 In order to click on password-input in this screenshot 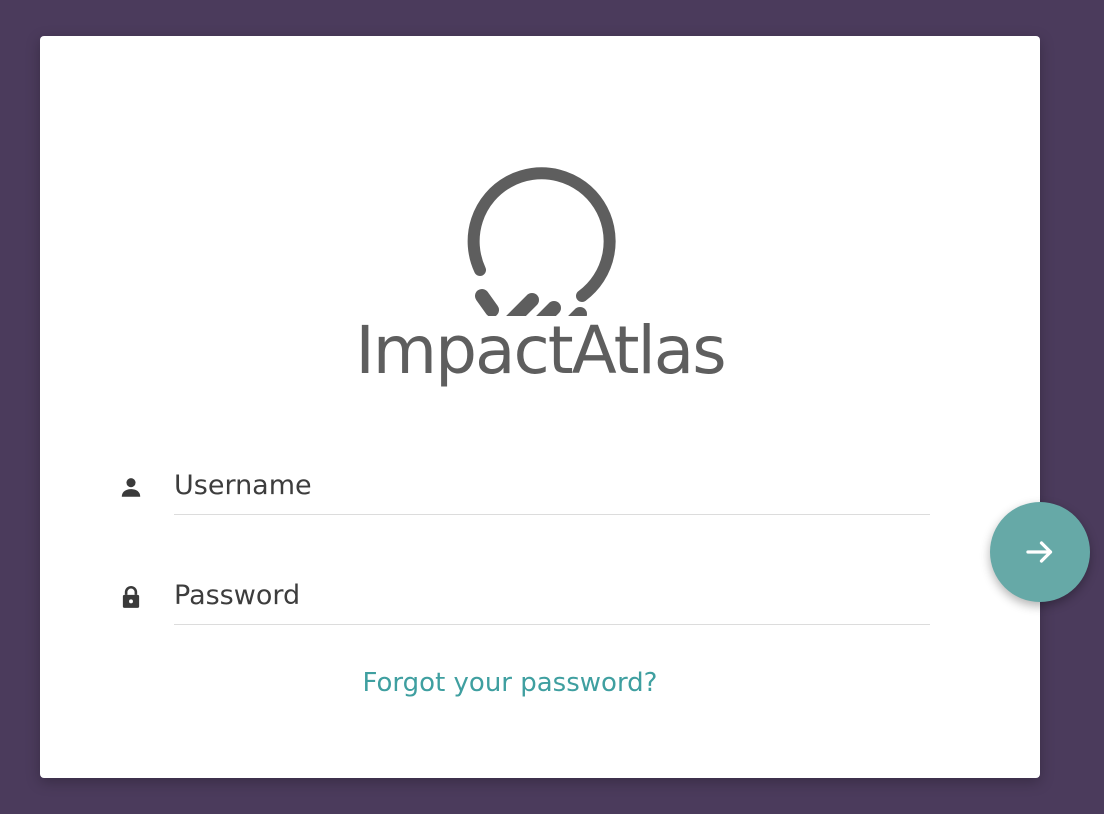, I will do `click(552, 595)`.